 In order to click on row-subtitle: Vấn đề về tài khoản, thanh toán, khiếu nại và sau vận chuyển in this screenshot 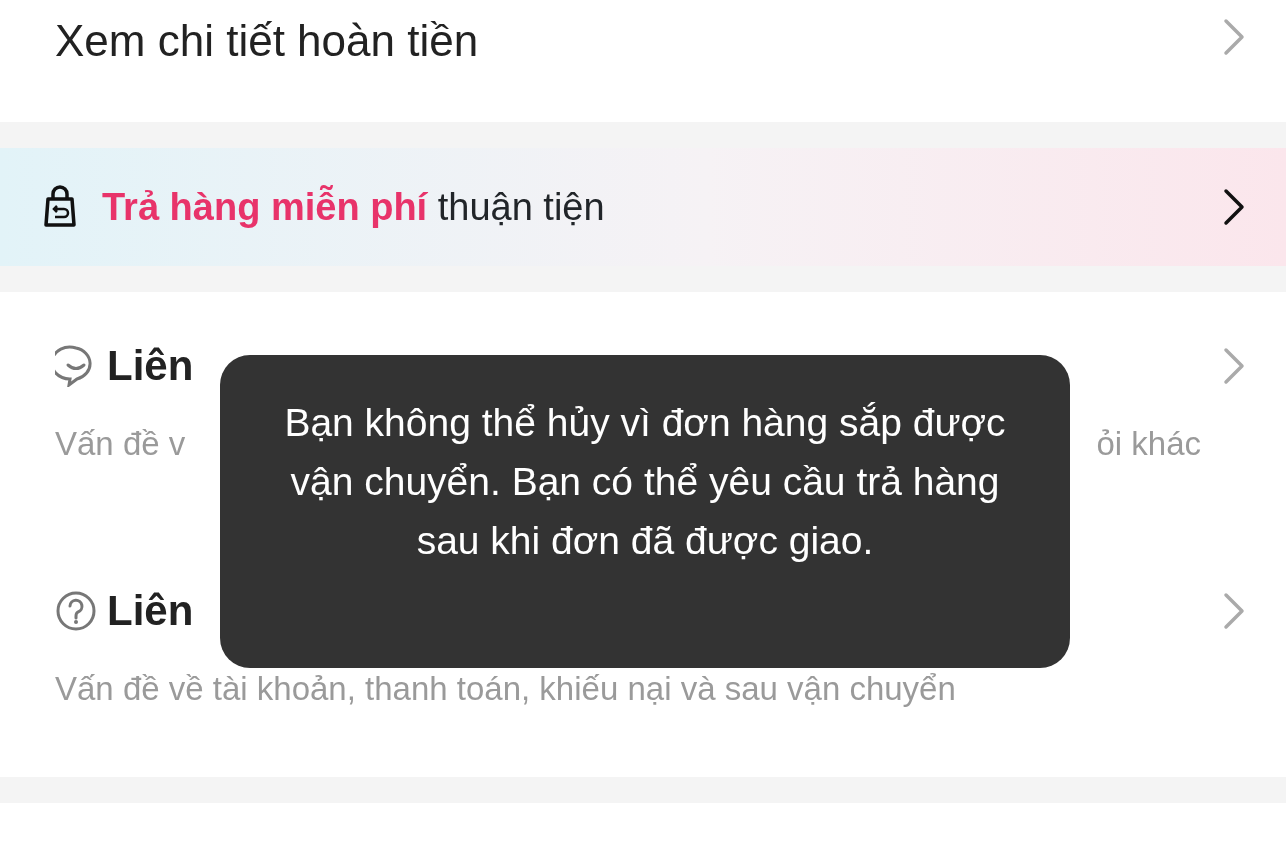, I will do `click(505, 689)`.